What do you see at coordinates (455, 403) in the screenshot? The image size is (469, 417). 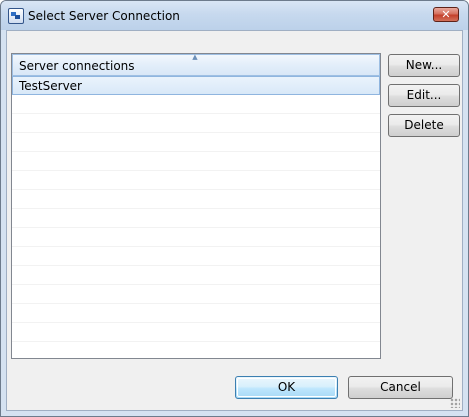 I see `resize-grip` at bounding box center [455, 403].